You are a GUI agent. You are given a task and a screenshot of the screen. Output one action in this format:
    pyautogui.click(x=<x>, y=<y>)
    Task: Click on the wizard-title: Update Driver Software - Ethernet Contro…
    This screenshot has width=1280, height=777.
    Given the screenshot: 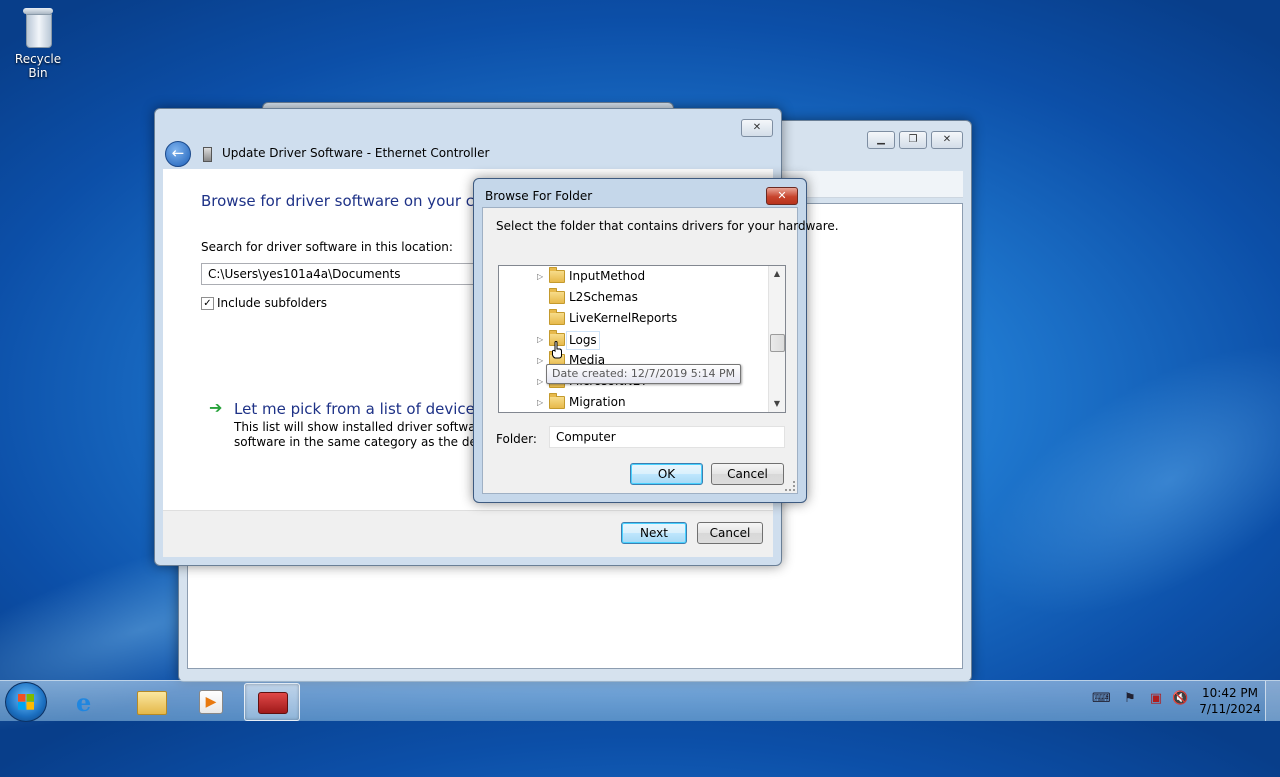 What is the action you would take?
    pyautogui.click(x=356, y=153)
    